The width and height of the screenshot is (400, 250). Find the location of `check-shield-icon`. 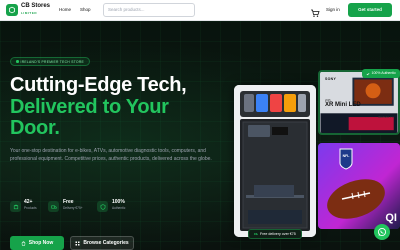

check-shield-icon is located at coordinates (368, 73).